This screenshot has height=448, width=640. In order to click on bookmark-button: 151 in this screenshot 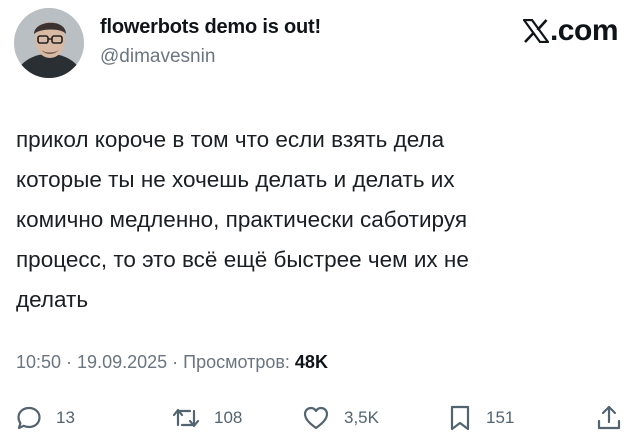, I will do `click(481, 418)`.